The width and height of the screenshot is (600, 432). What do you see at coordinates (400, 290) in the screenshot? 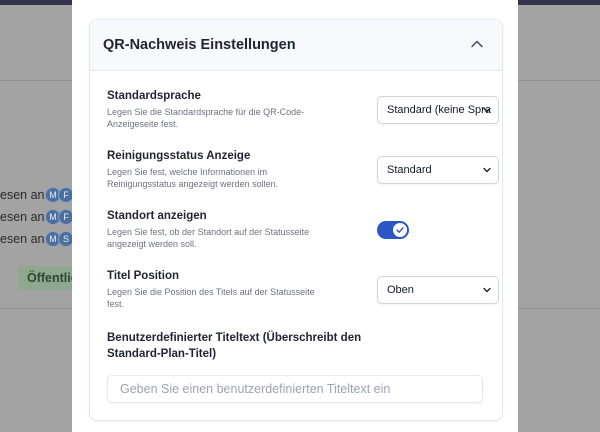
I see `select-value: Oben` at bounding box center [400, 290].